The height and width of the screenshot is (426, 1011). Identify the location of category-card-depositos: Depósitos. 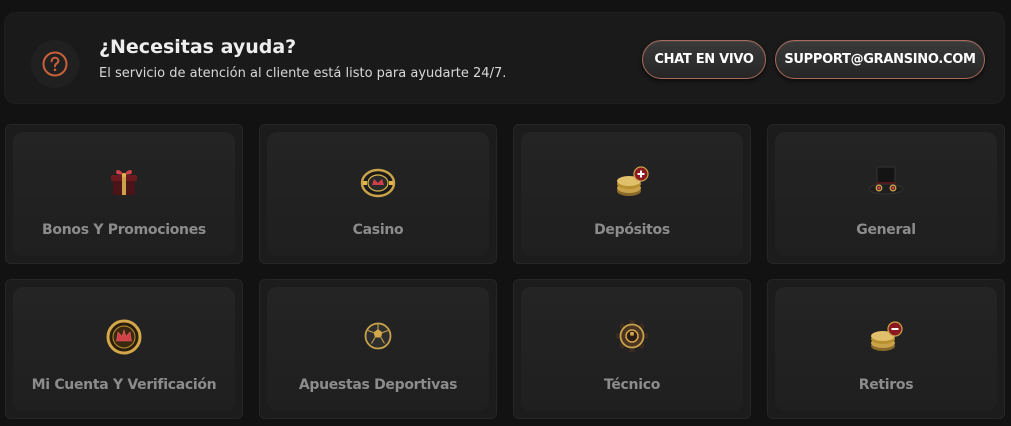
(632, 194).